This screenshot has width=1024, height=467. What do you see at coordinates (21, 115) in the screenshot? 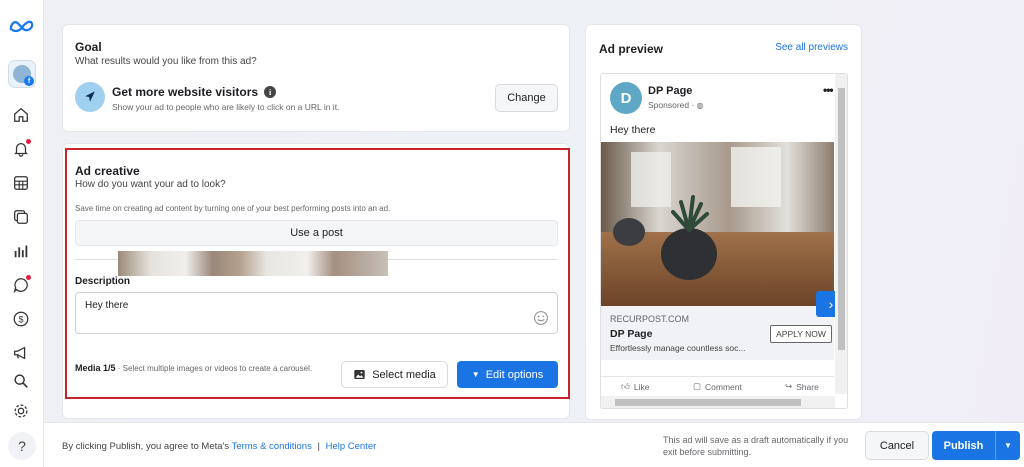
I see `home-icon` at bounding box center [21, 115].